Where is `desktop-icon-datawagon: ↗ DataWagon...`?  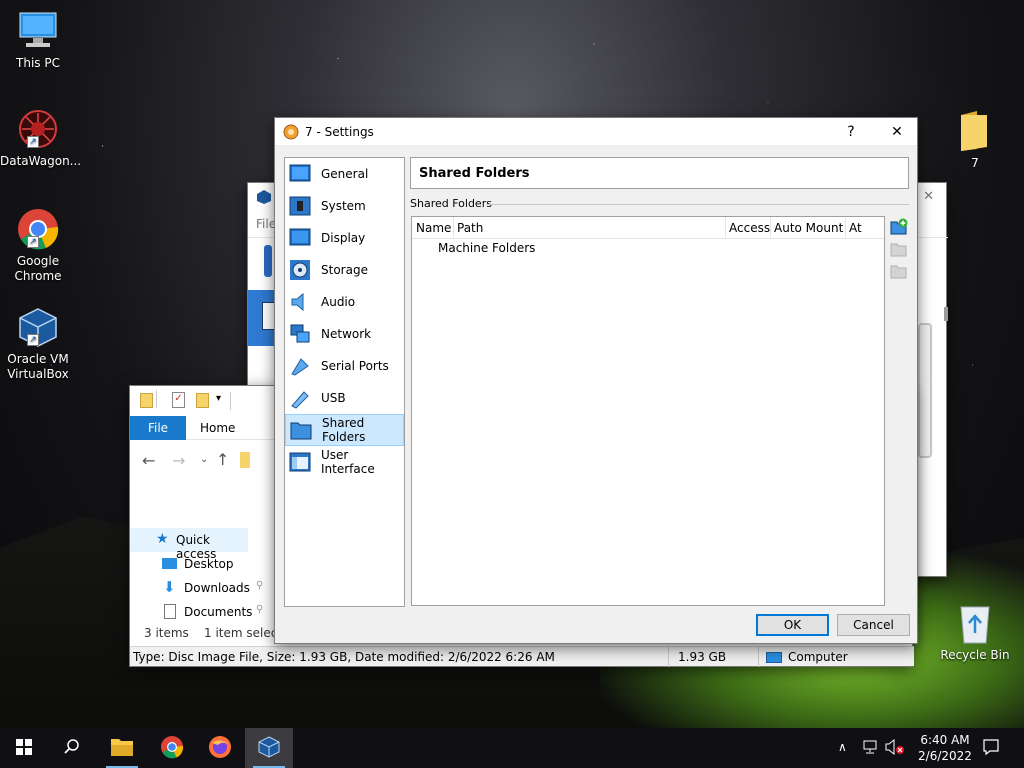 desktop-icon-datawagon: ↗ DataWagon... is located at coordinates (40, 137).